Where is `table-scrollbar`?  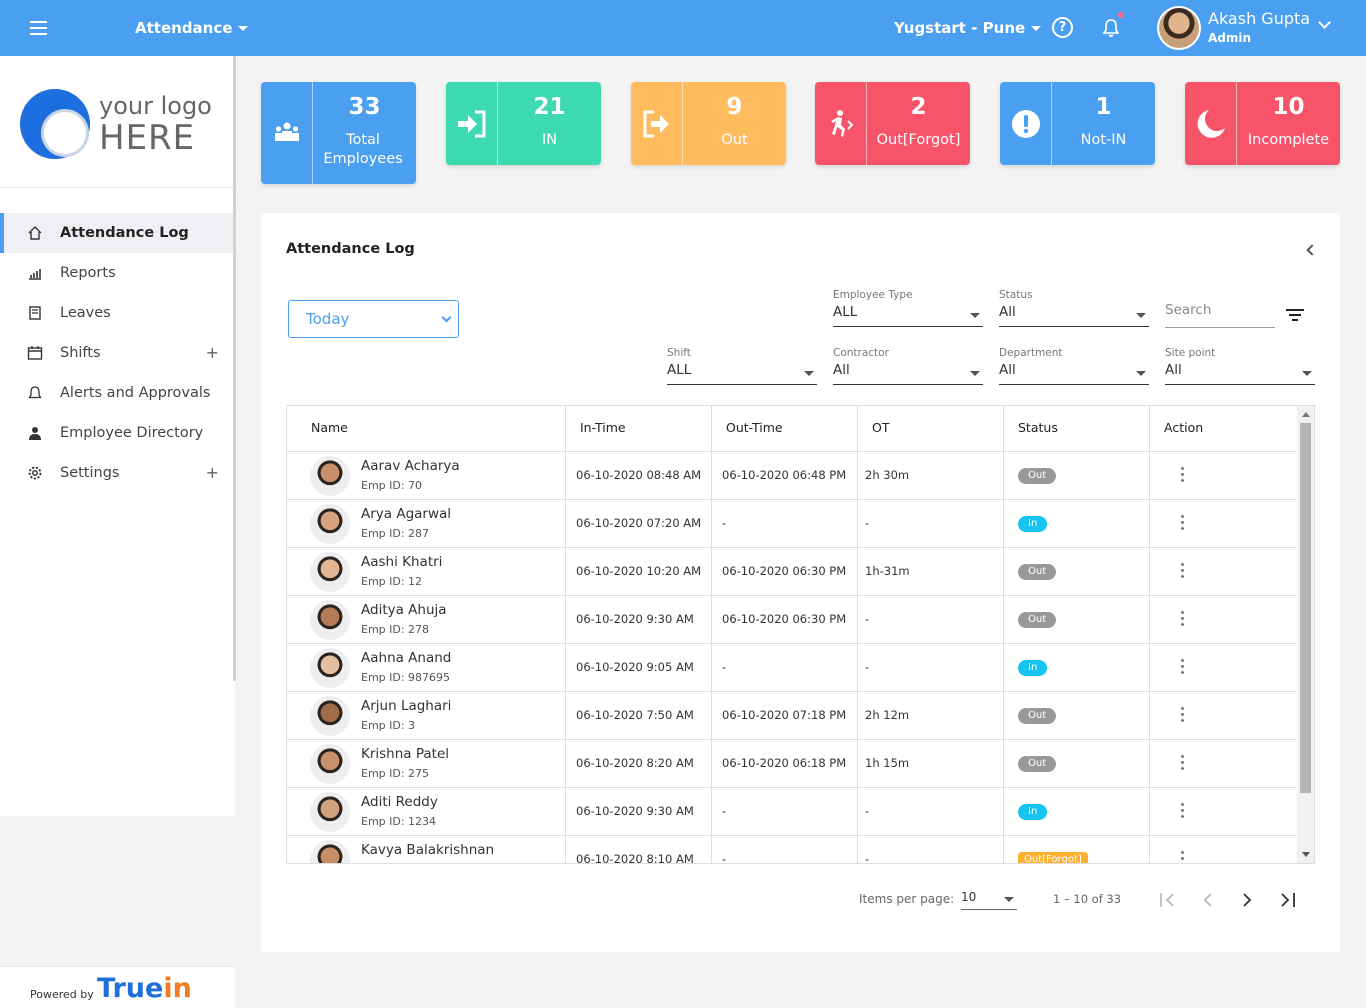 table-scrollbar is located at coordinates (1305, 634).